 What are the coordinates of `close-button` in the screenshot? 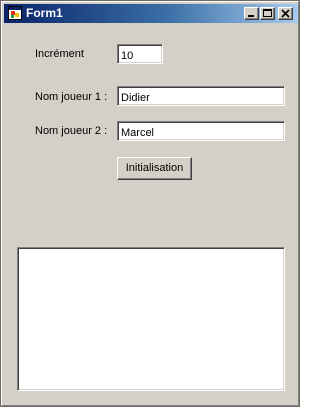 It's located at (285, 13).